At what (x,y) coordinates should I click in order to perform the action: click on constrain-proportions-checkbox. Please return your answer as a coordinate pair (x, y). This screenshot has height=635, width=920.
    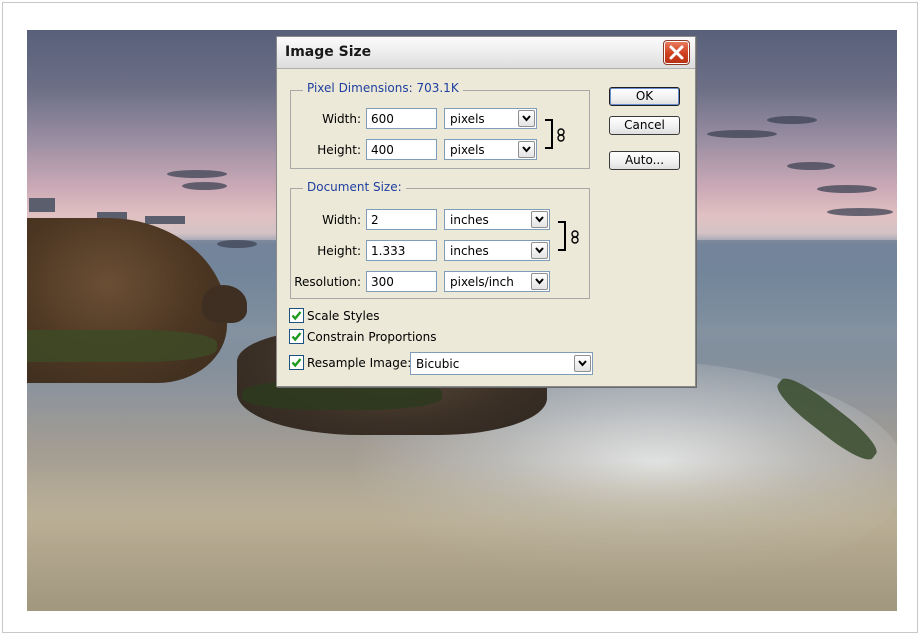
    Looking at the image, I should click on (296, 336).